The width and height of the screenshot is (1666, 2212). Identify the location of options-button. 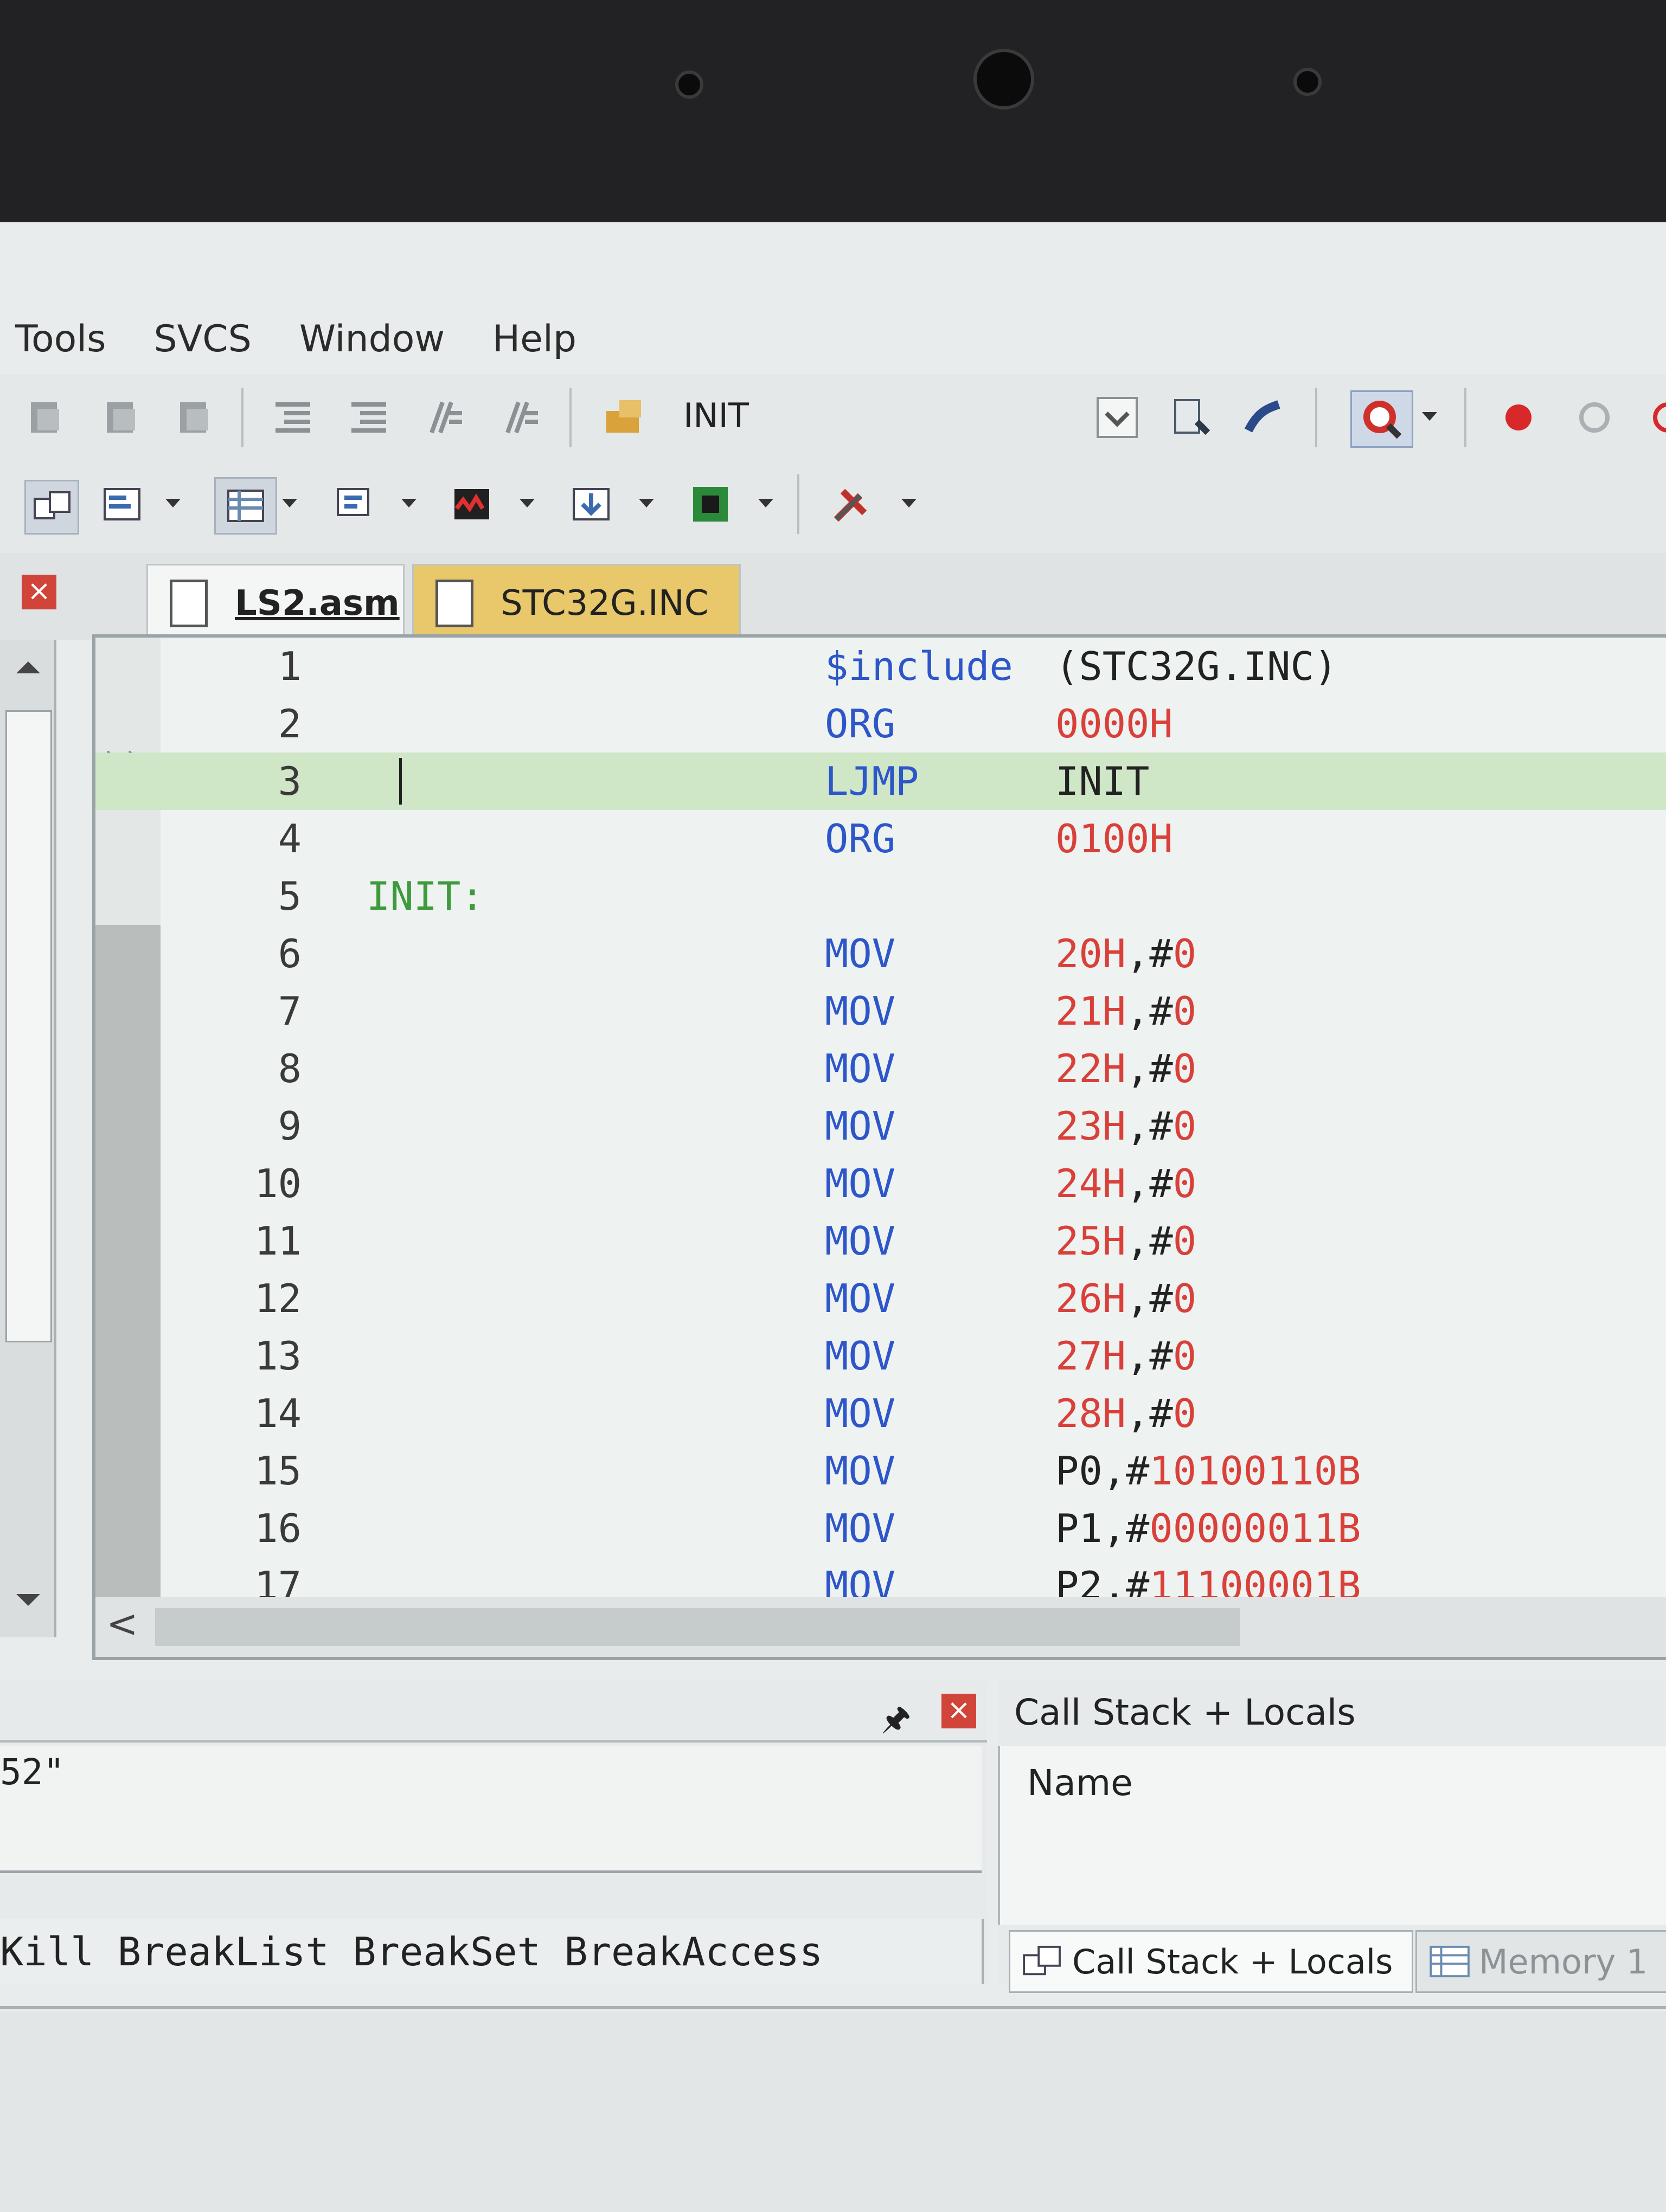
(1191, 417).